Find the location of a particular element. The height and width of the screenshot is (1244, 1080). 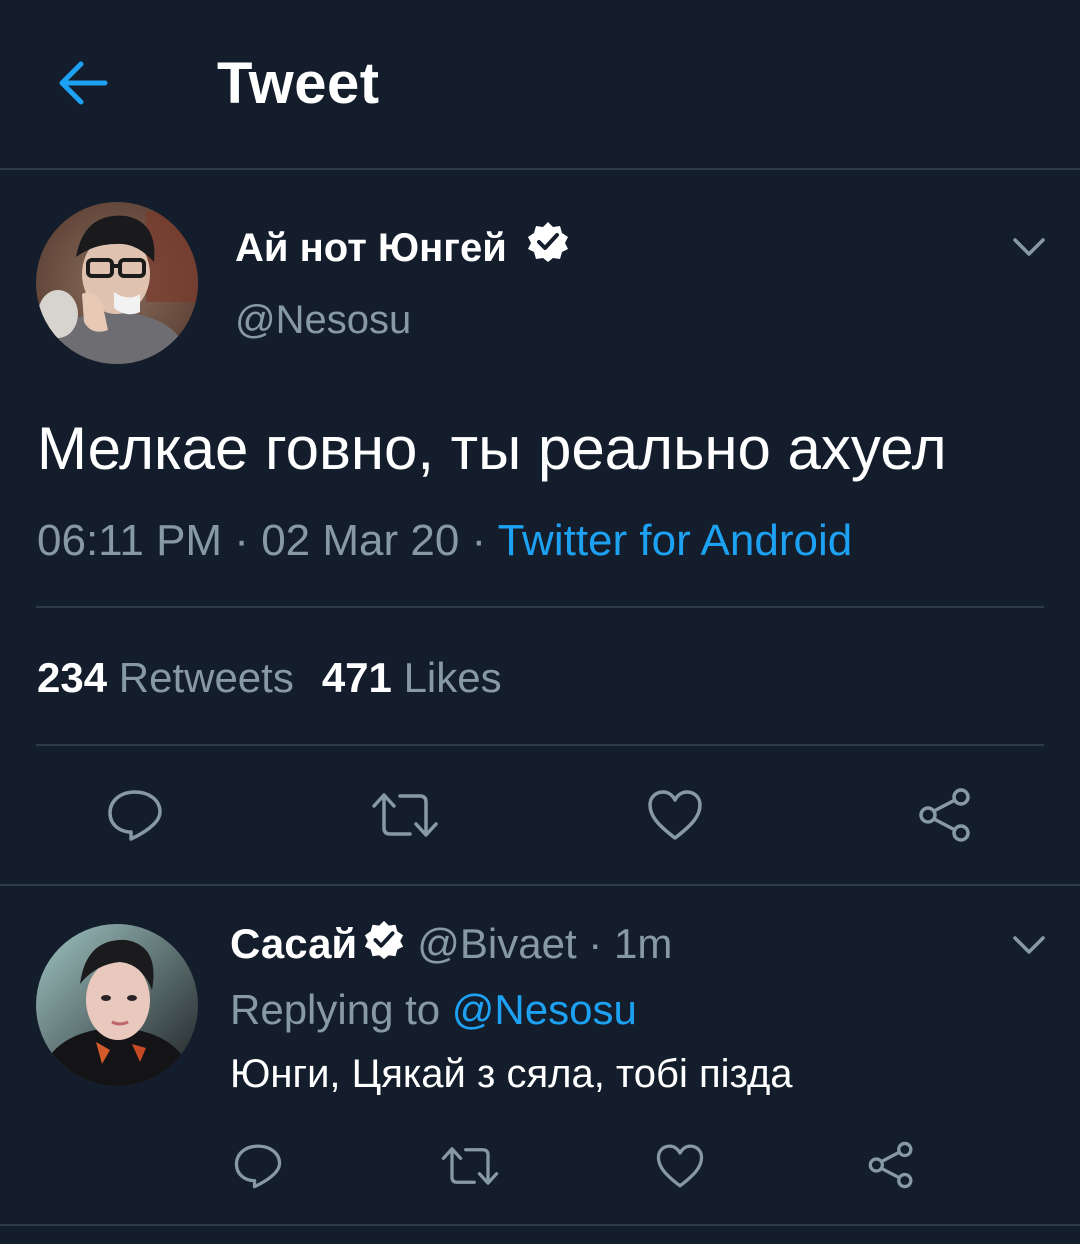

author-name: Ай нот Юнгей is located at coordinates (402, 248).